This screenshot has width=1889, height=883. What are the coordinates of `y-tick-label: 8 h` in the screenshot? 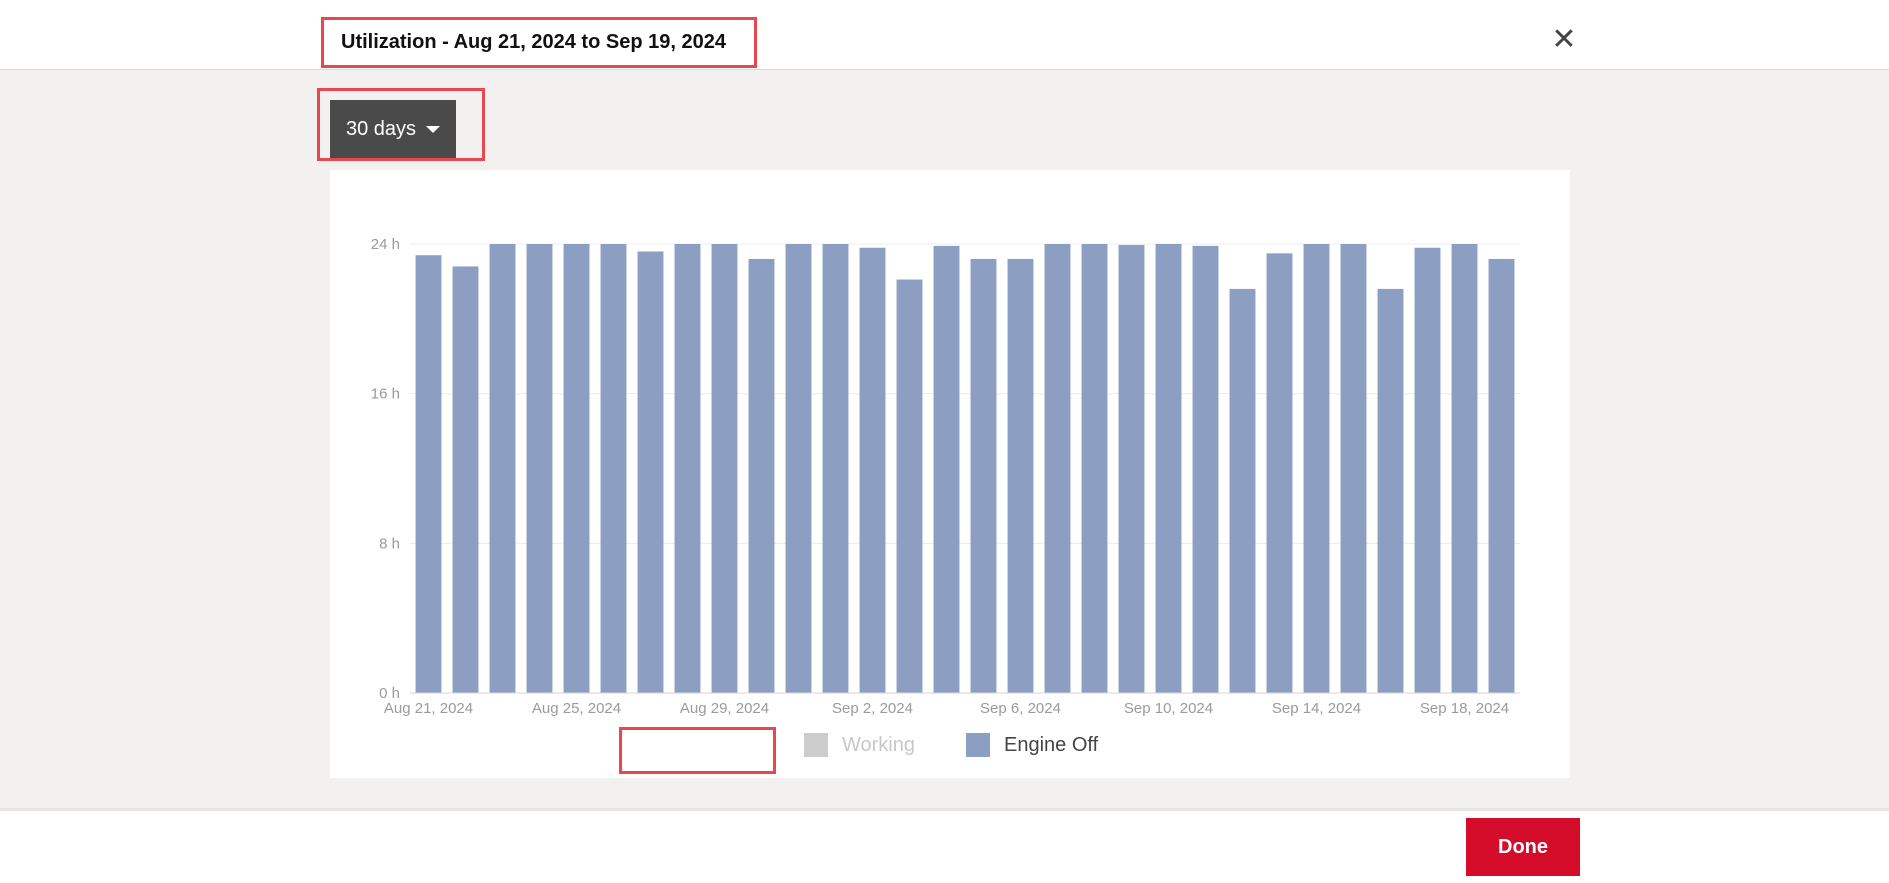 It's located at (389, 543).